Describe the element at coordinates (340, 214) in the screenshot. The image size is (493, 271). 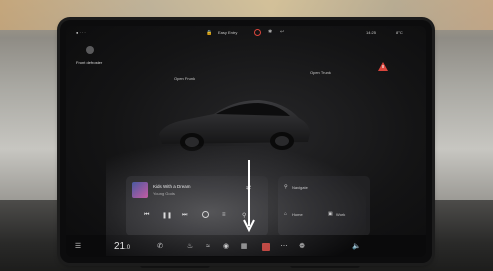
I see `work-shortcut: Work` at that location.